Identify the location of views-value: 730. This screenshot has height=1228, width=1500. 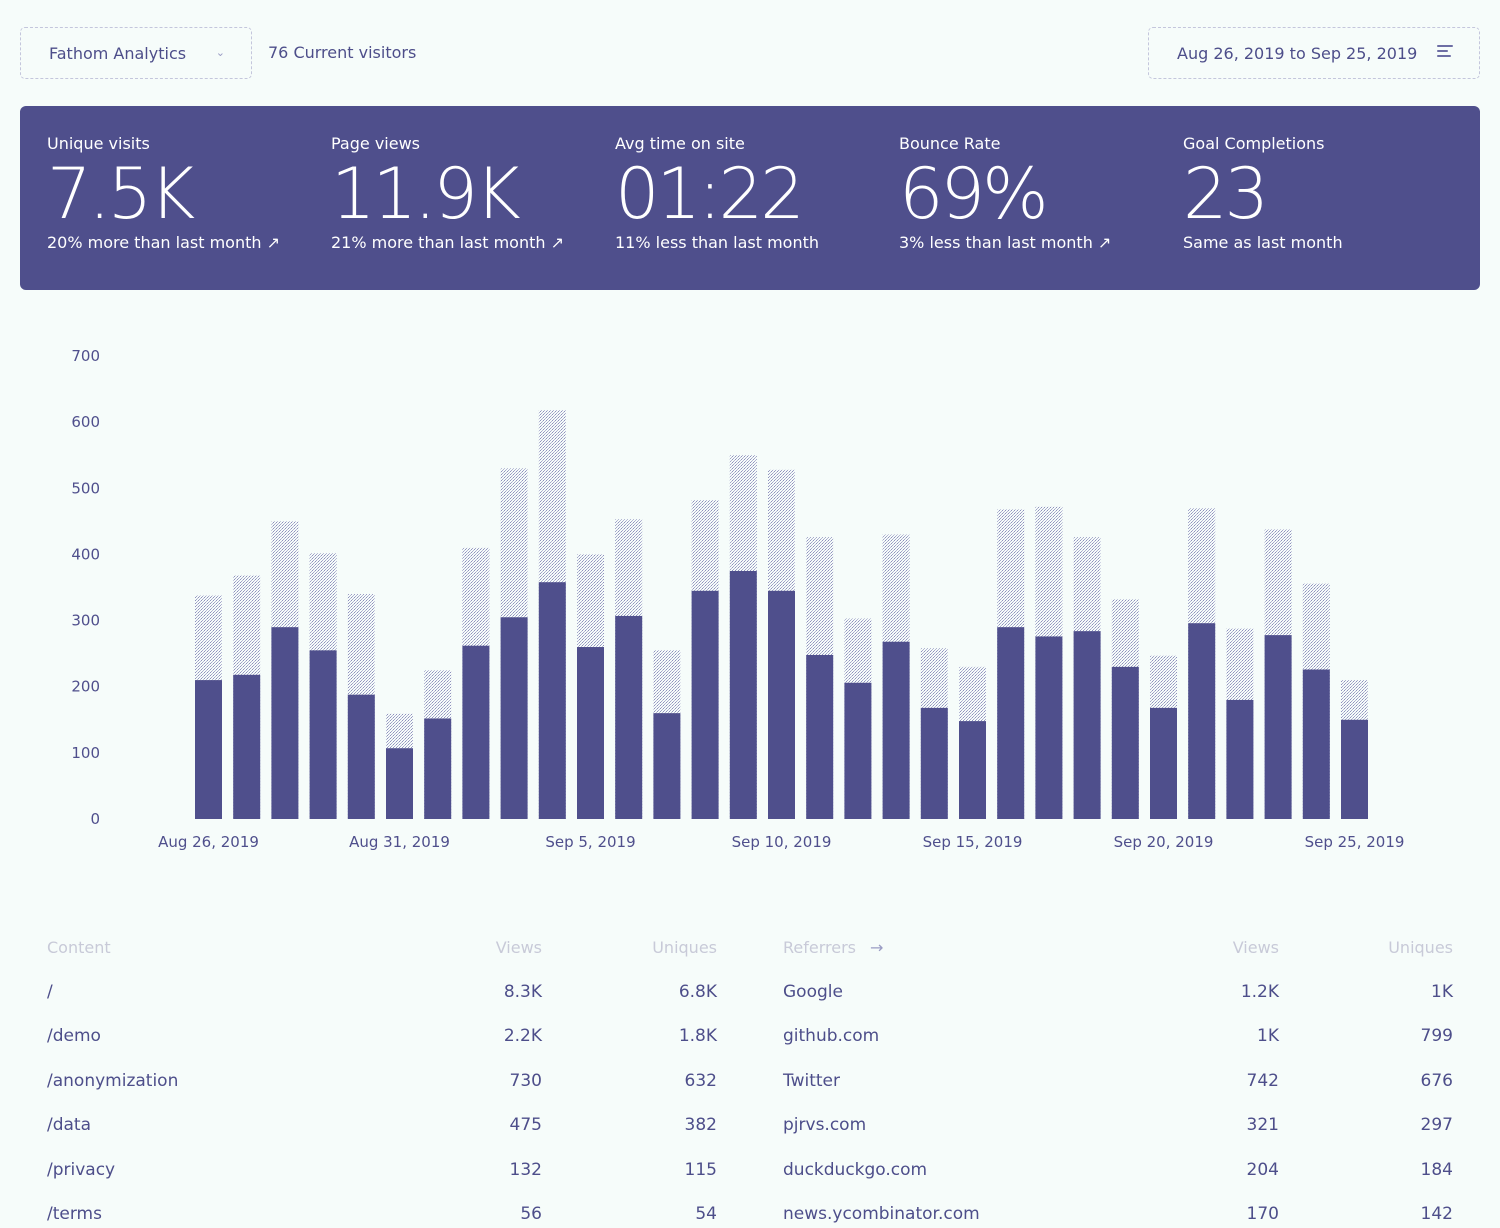
(525, 1081).